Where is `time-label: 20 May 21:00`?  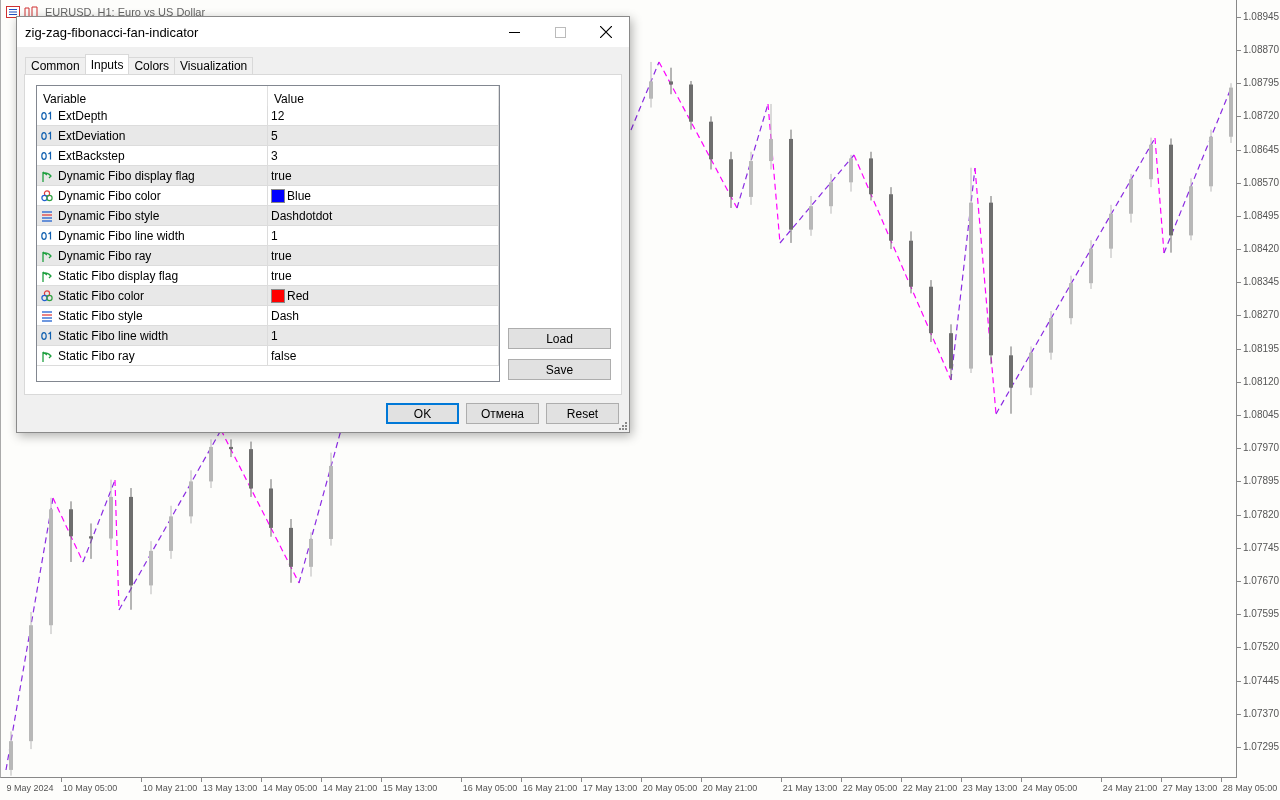
time-label: 20 May 21:00 is located at coordinates (730, 788).